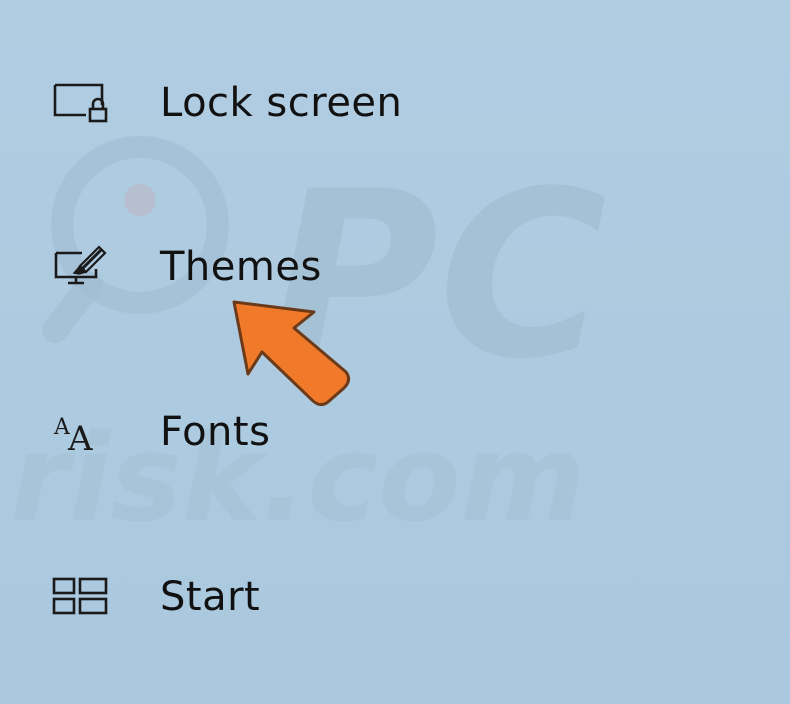 The width and height of the screenshot is (790, 704). What do you see at coordinates (241, 267) in the screenshot?
I see `nav-item-label: Themes` at bounding box center [241, 267].